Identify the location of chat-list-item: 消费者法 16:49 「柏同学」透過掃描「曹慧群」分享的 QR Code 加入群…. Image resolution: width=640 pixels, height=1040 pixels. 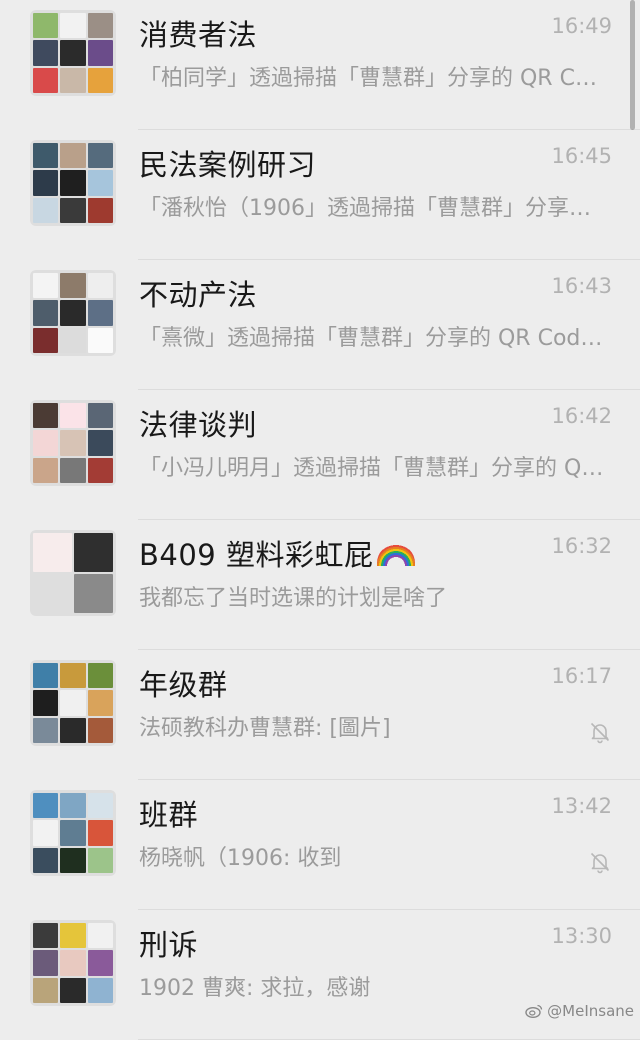
(320, 65).